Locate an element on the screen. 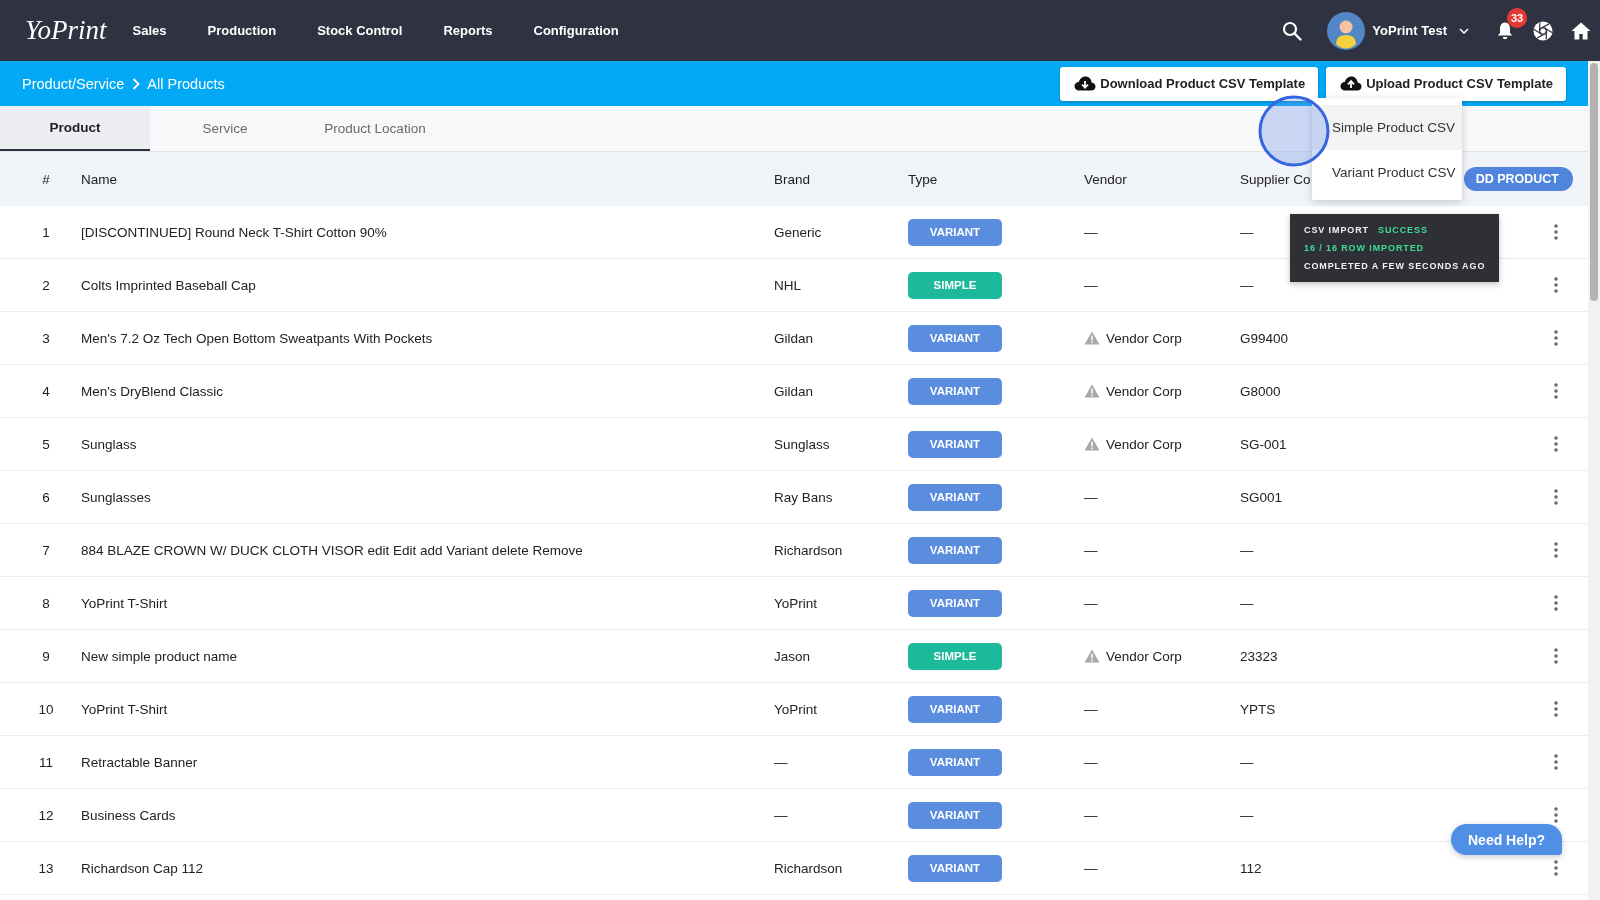 The width and height of the screenshot is (1600, 900). supplier-code: 112 is located at coordinates (1251, 868).